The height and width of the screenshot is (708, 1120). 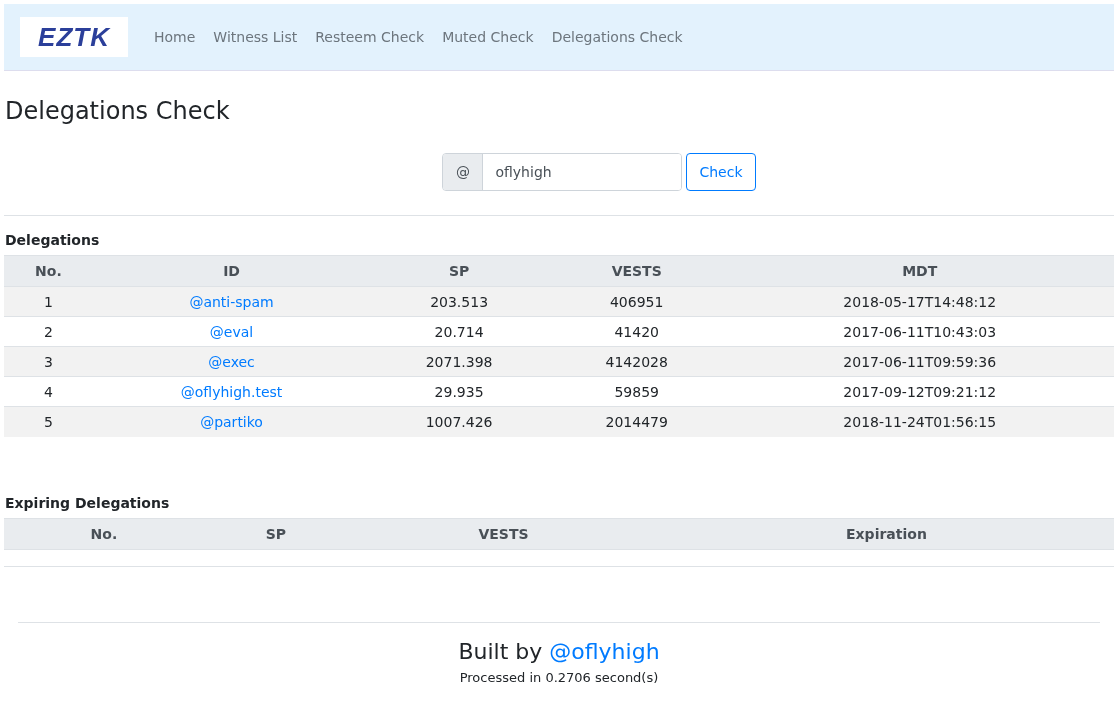 I want to click on nav-link: Home, so click(x=175, y=37).